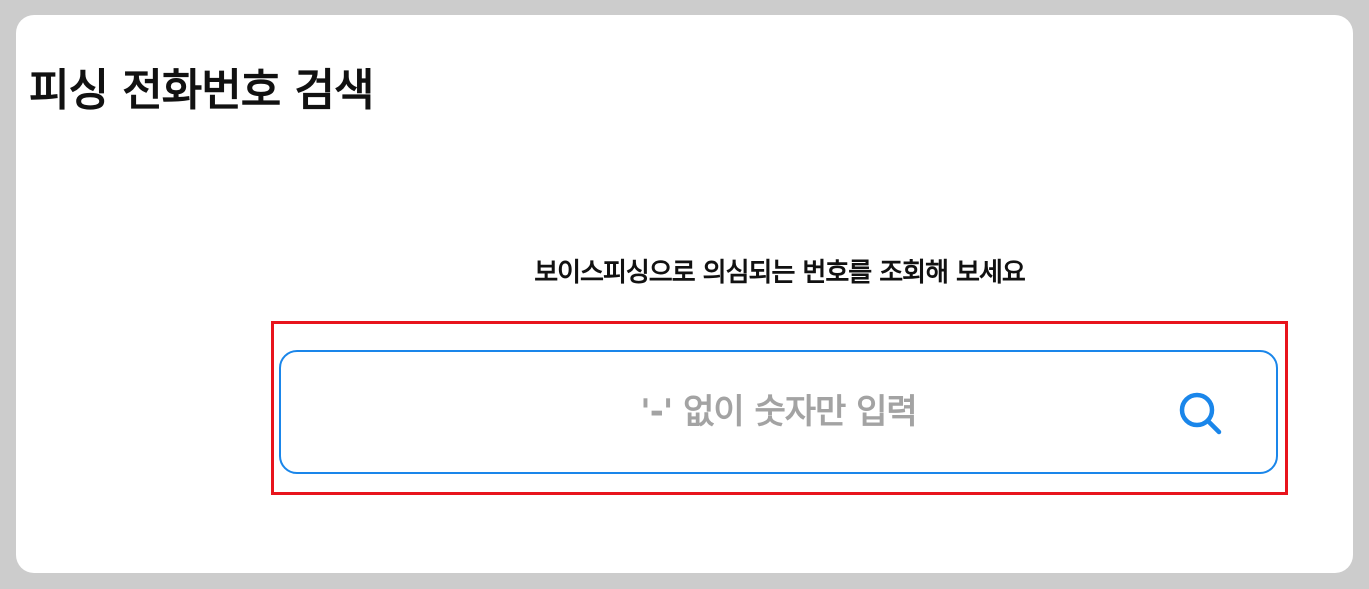 The height and width of the screenshot is (589, 1369). What do you see at coordinates (780, 273) in the screenshot?
I see `search-prompt: 보이스피싱으로 의심되는 번호를 조회해 보세요` at bounding box center [780, 273].